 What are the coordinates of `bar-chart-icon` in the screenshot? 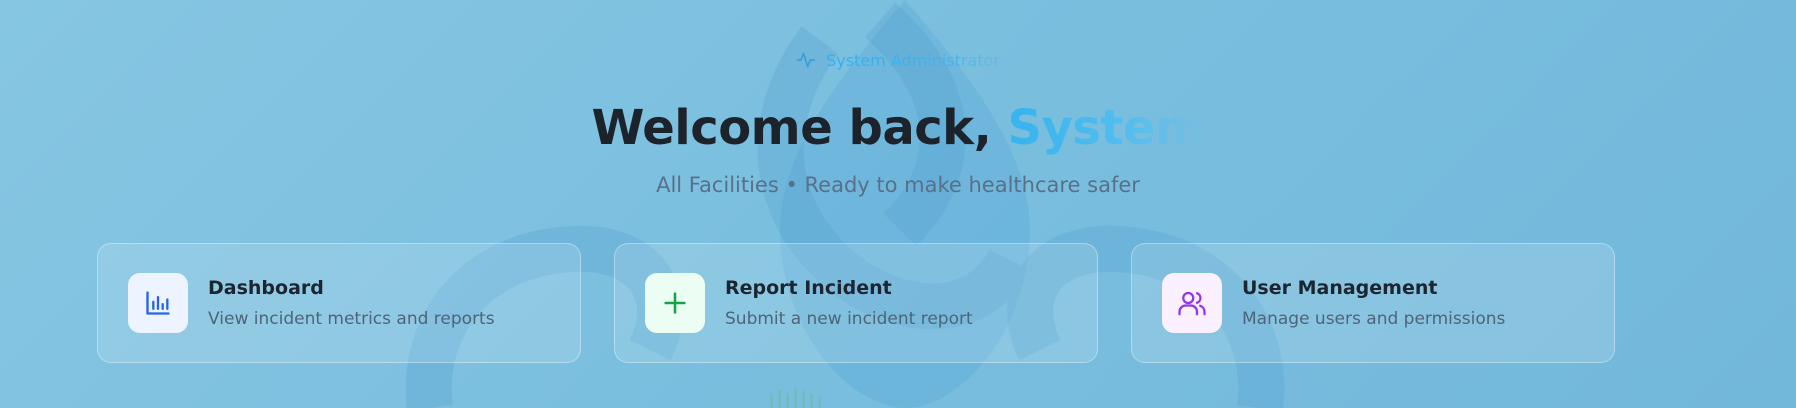 It's located at (158, 303).